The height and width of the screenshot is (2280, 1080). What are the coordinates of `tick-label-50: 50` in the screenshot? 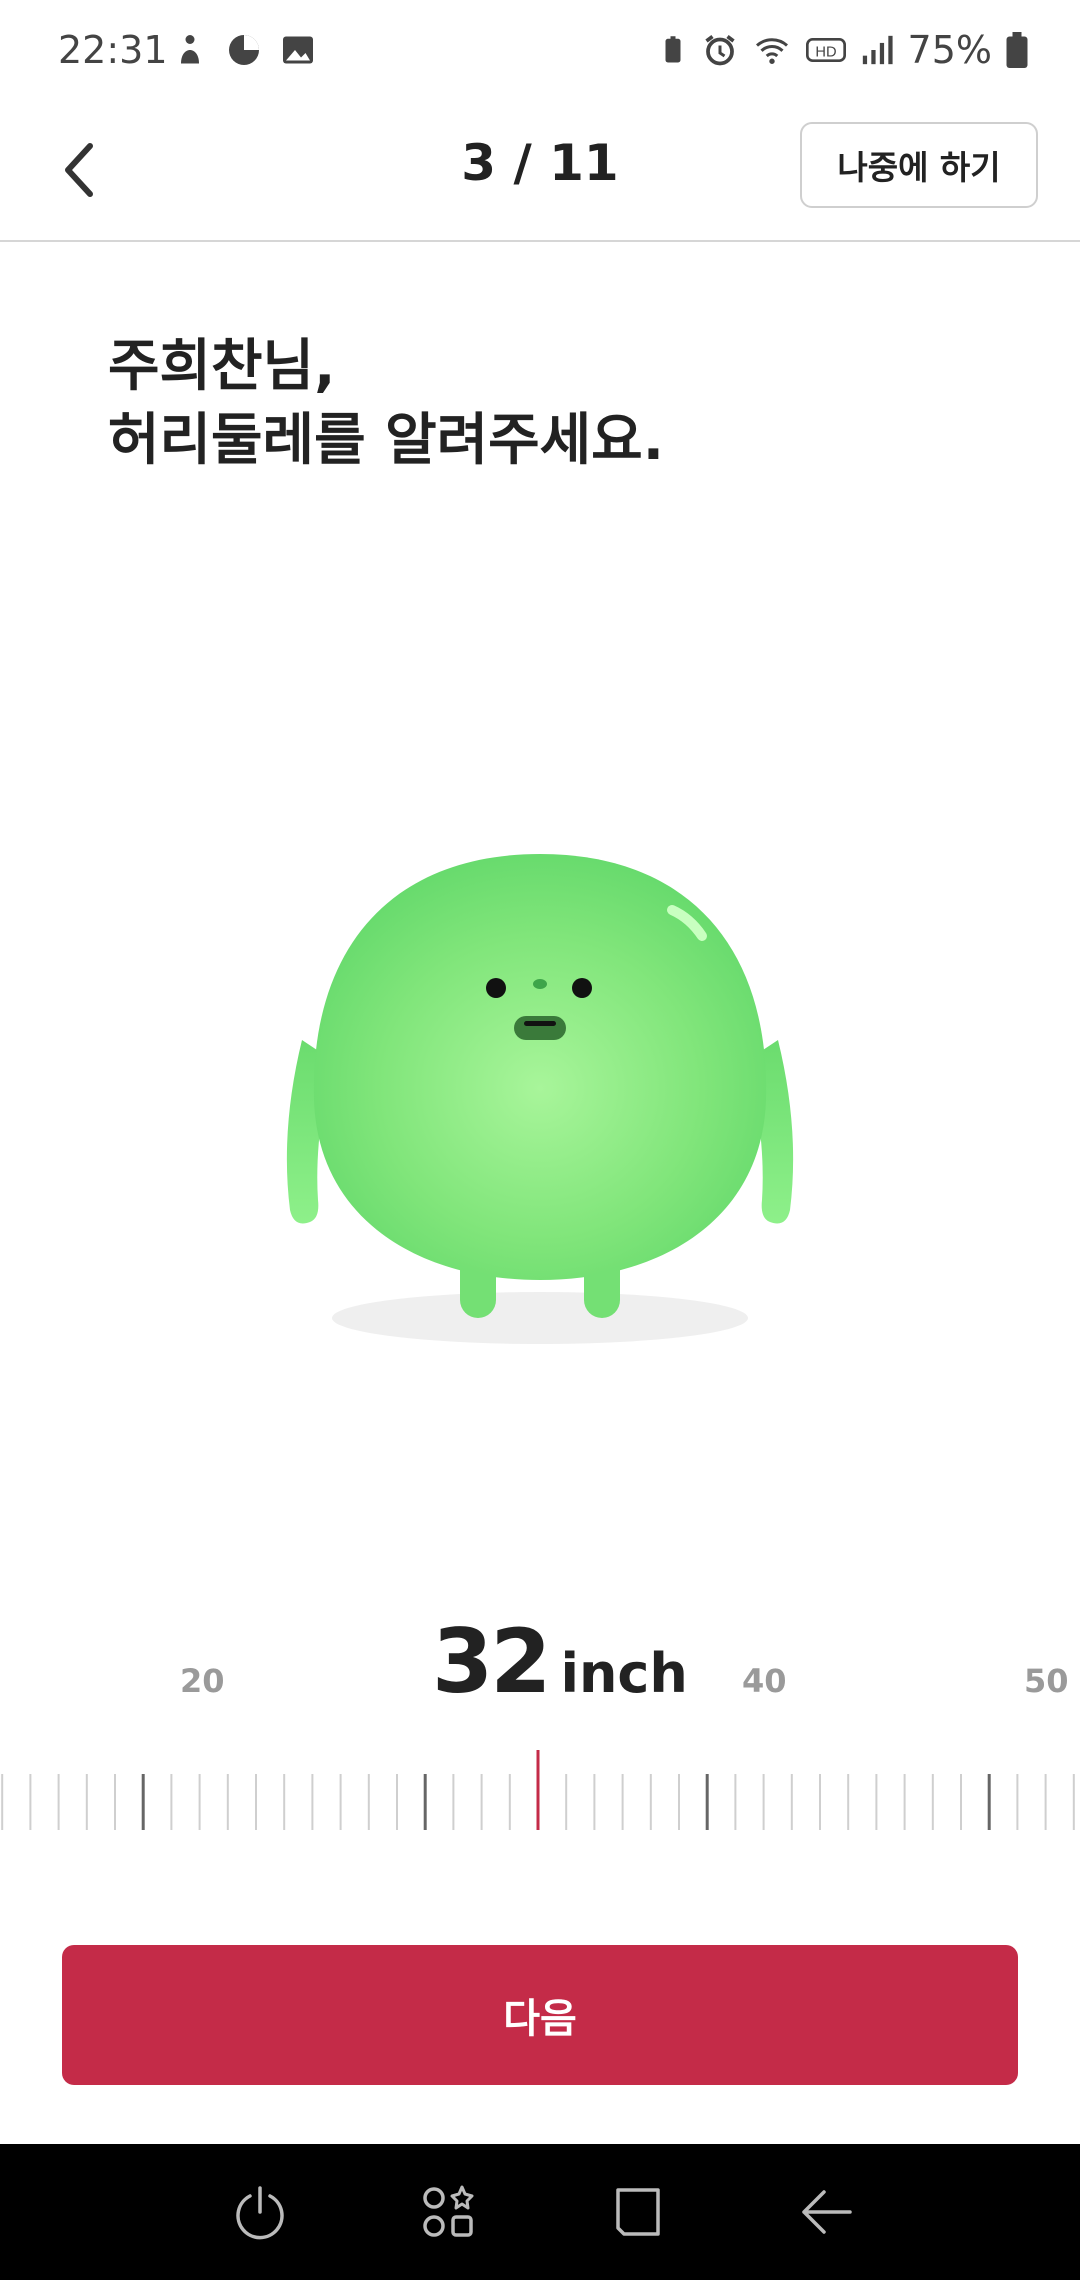 It's located at (1046, 1681).